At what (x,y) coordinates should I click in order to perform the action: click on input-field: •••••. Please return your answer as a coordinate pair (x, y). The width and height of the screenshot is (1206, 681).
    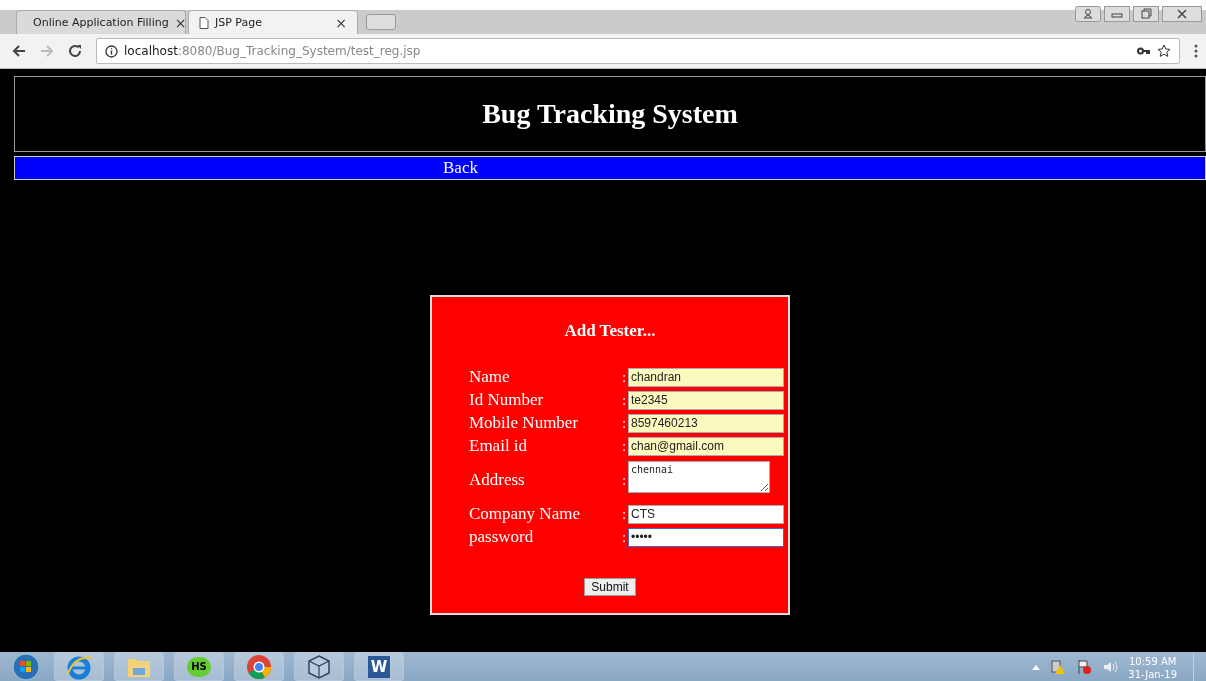
    Looking at the image, I should click on (706, 537).